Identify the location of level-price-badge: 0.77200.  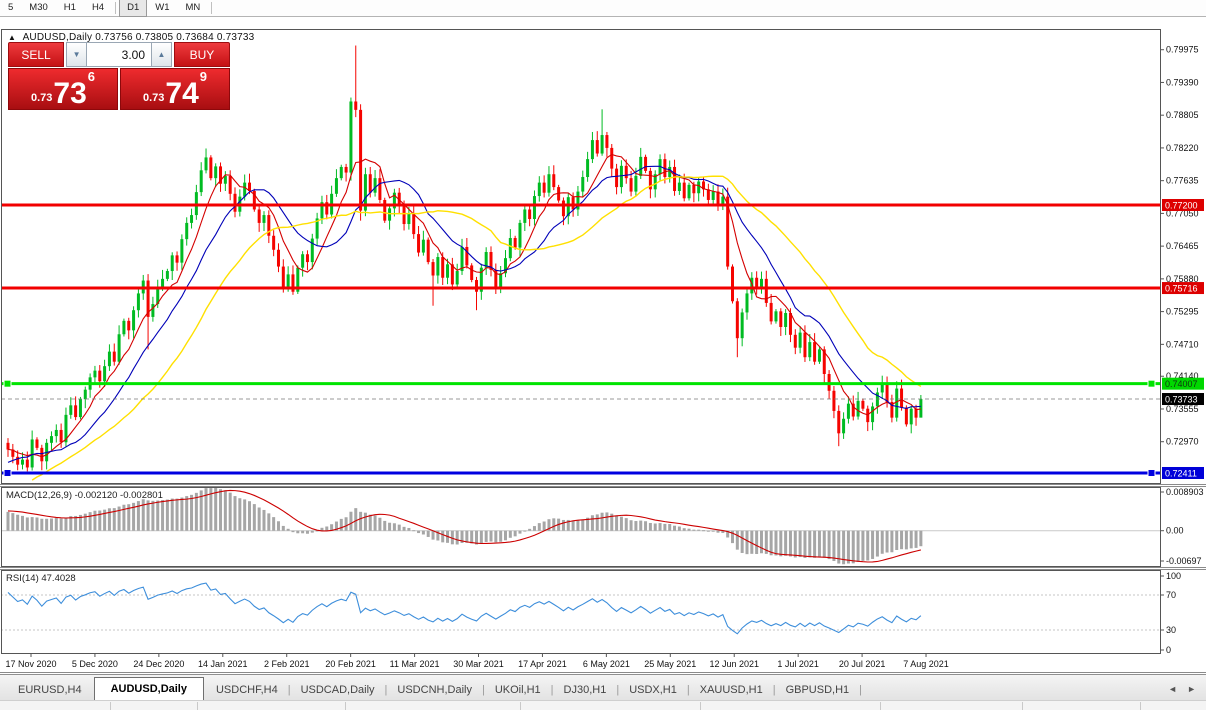
(1183, 205).